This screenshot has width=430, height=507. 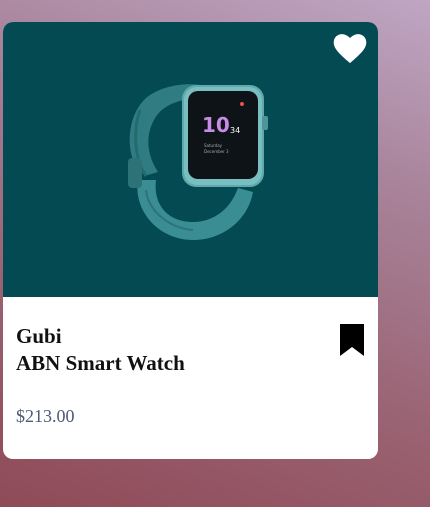 I want to click on product-brand: Gubi, so click(x=39, y=336).